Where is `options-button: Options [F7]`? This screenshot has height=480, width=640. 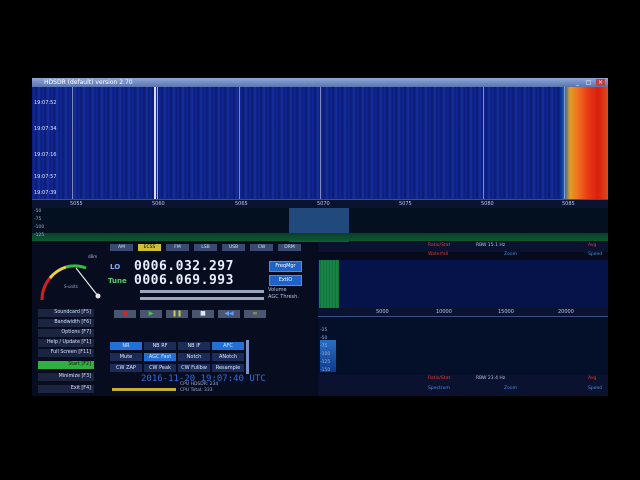 options-button: Options [F7] is located at coordinates (66, 333).